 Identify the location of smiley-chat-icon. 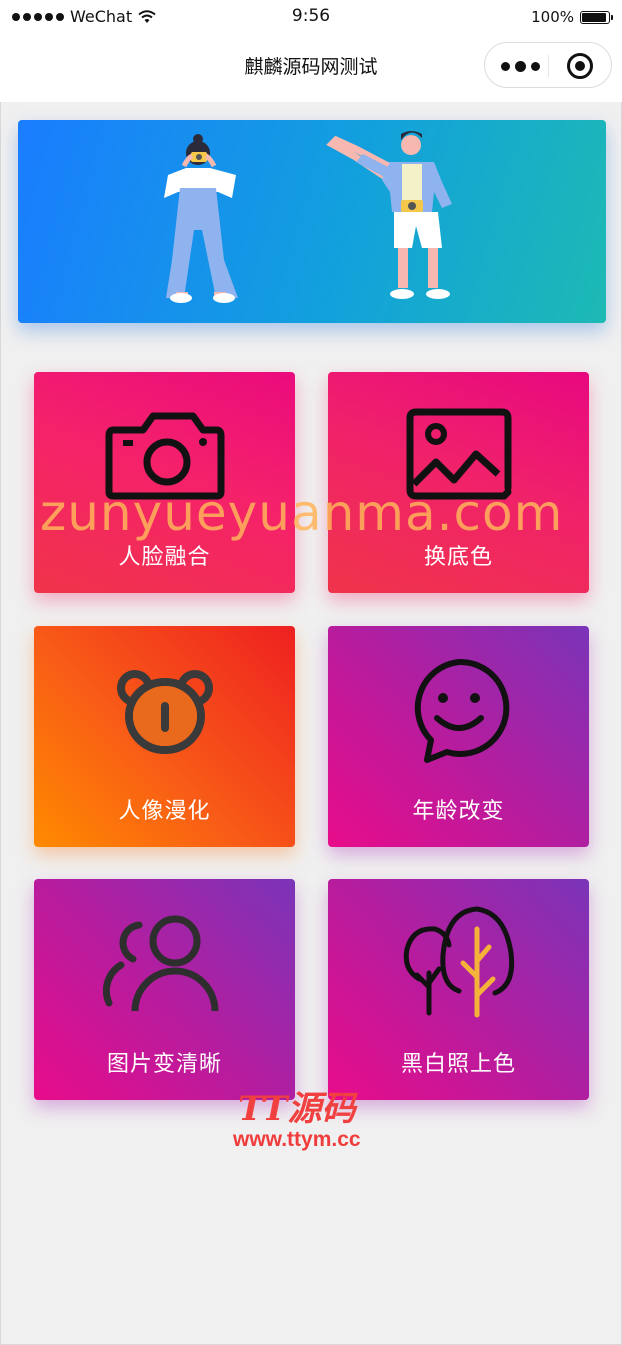
(461, 710).